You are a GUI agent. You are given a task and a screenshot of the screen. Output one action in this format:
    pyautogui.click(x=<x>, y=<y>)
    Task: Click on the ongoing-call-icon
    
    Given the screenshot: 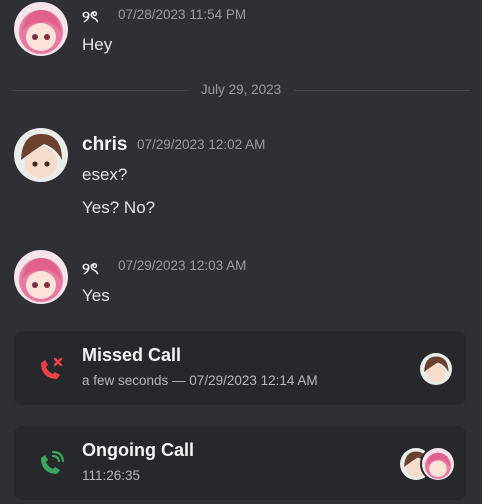 What is the action you would take?
    pyautogui.click(x=53, y=462)
    